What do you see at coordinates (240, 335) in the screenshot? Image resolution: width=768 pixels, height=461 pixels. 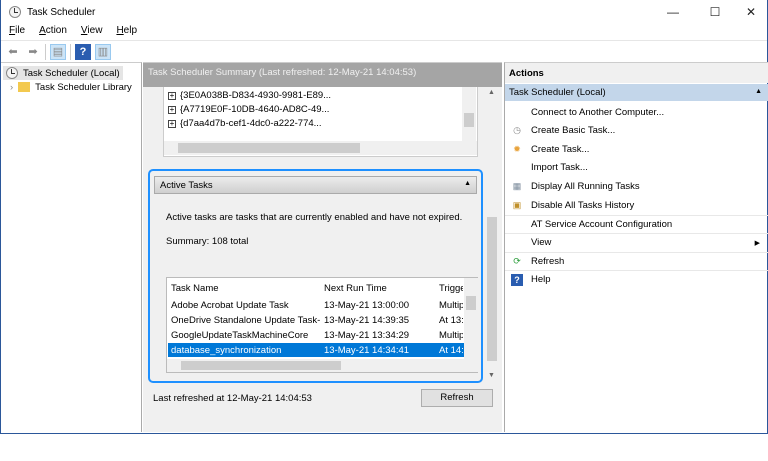 I see `table-cell: GoogleUpdateTaskMachineCore` at bounding box center [240, 335].